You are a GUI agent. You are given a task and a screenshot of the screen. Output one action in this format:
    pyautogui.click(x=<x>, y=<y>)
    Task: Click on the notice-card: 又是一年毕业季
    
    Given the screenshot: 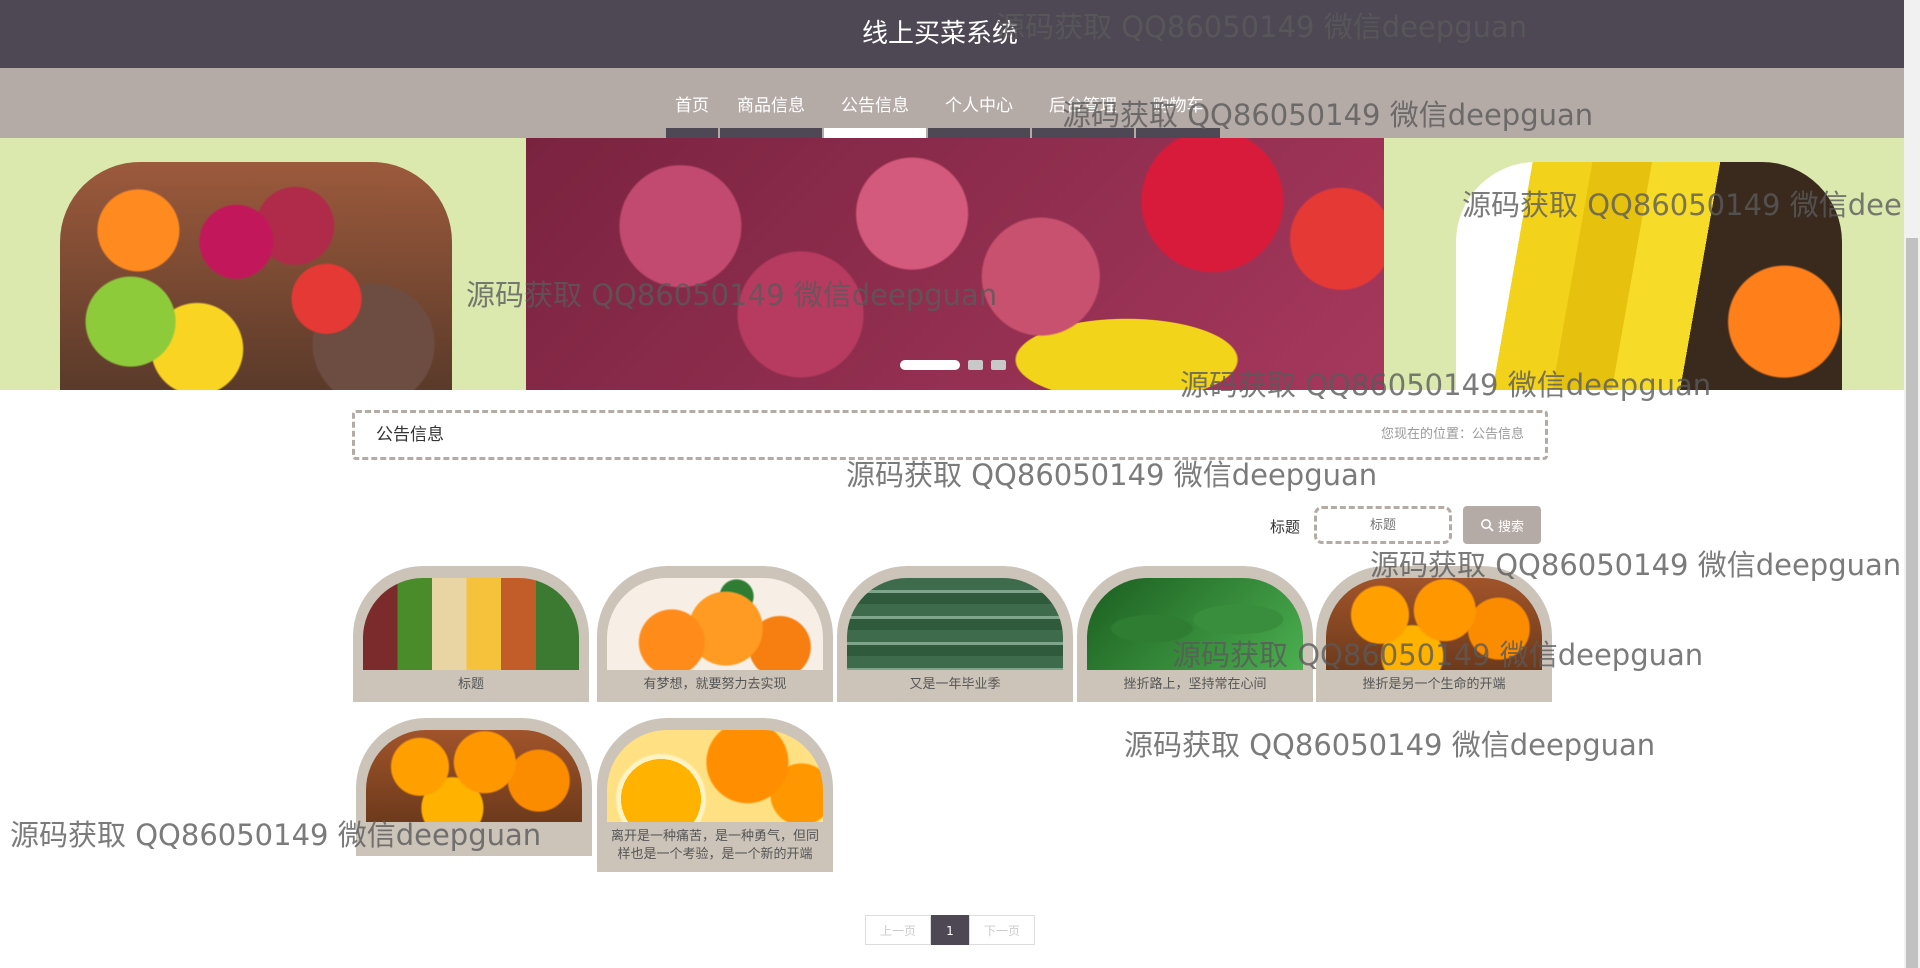 What is the action you would take?
    pyautogui.click(x=955, y=634)
    